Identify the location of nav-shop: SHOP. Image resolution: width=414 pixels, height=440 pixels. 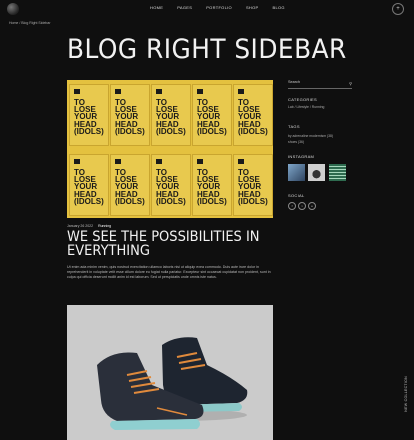
(252, 7).